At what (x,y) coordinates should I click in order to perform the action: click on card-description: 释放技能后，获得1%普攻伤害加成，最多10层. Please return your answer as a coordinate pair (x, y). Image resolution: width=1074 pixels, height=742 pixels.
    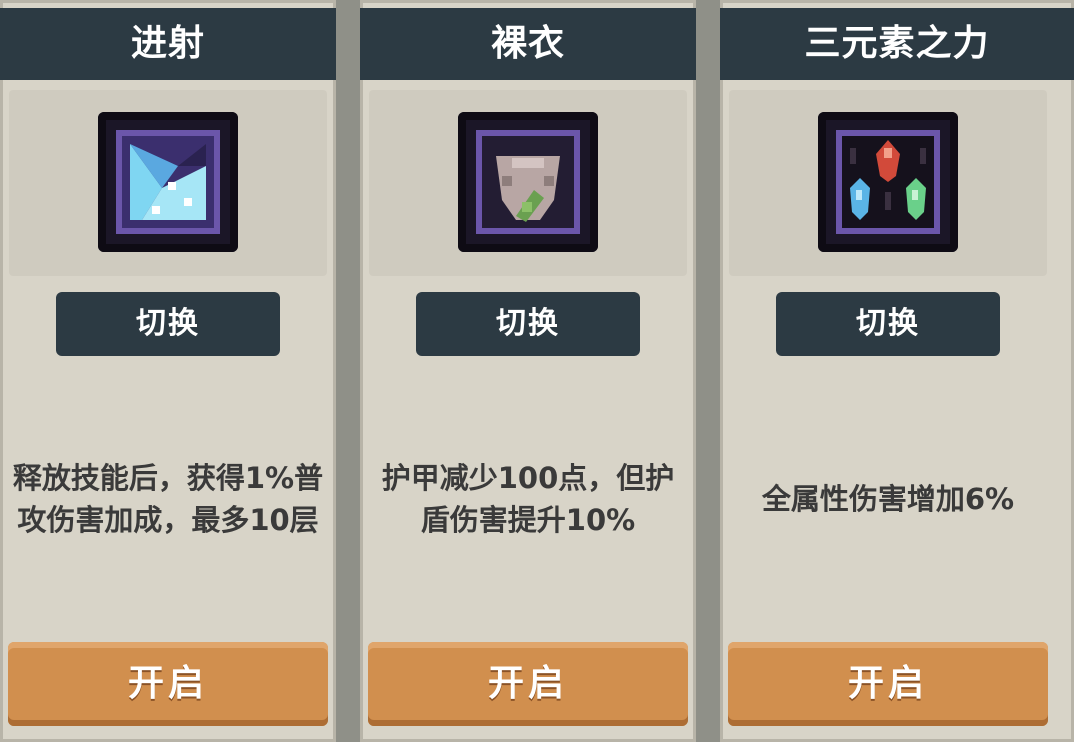
    Looking at the image, I should click on (168, 499).